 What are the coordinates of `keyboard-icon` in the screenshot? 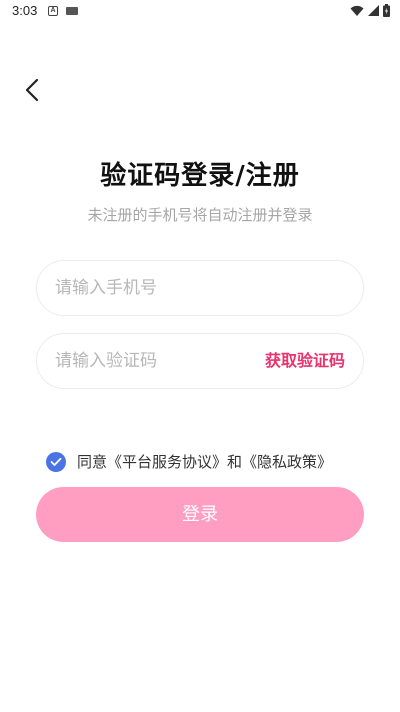 It's located at (72, 11).